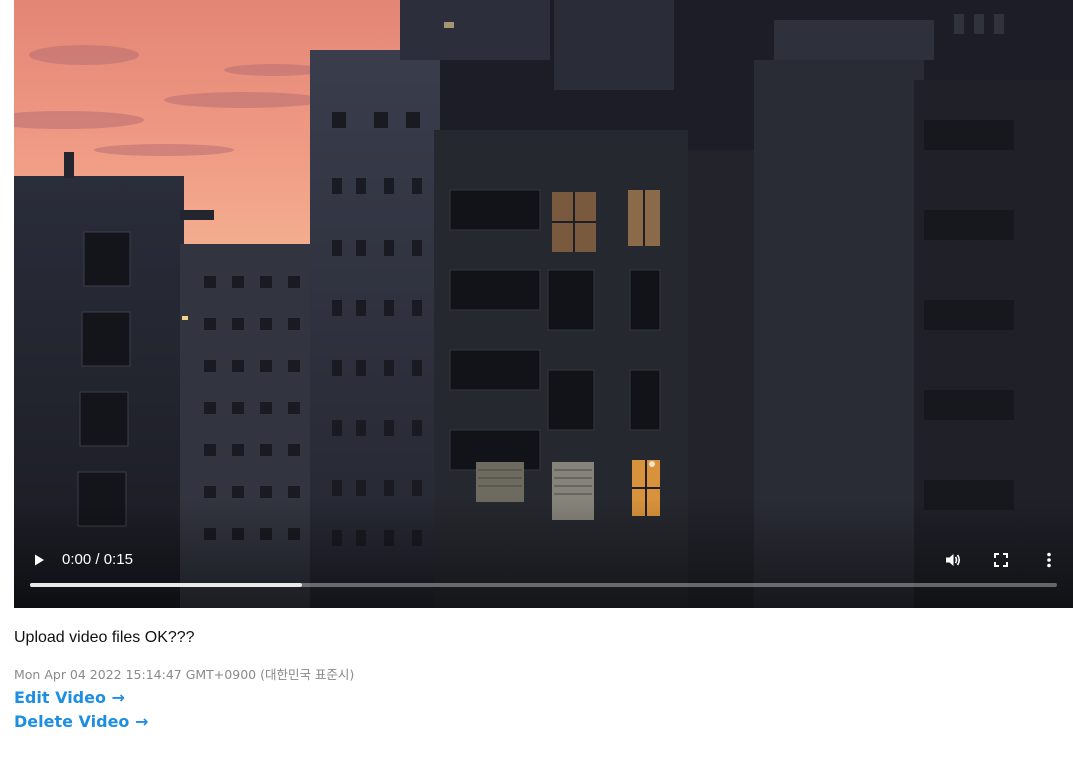 The height and width of the screenshot is (780, 1073). What do you see at coordinates (166, 585) in the screenshot?
I see `progress-buffered` at bounding box center [166, 585].